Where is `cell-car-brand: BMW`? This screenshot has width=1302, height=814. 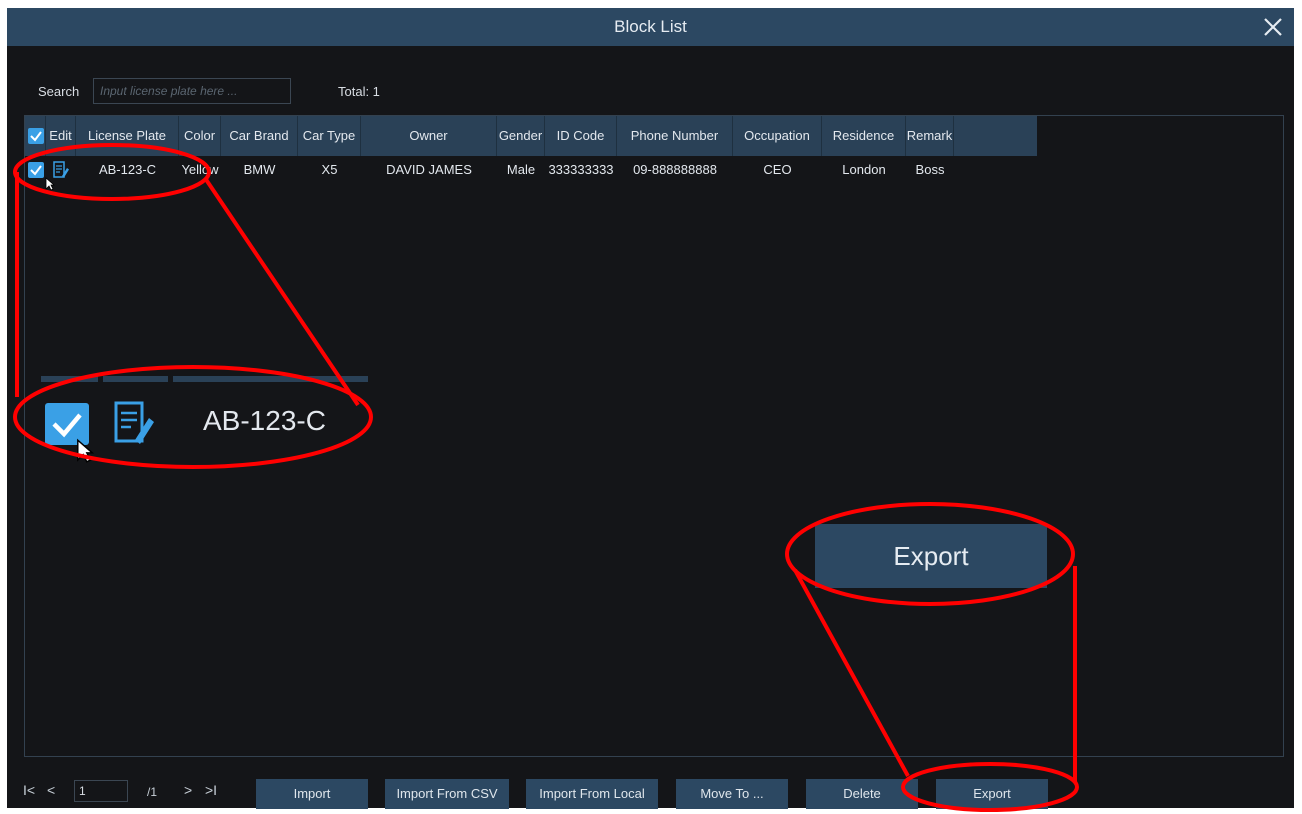
cell-car-brand: BMW is located at coordinates (259, 169).